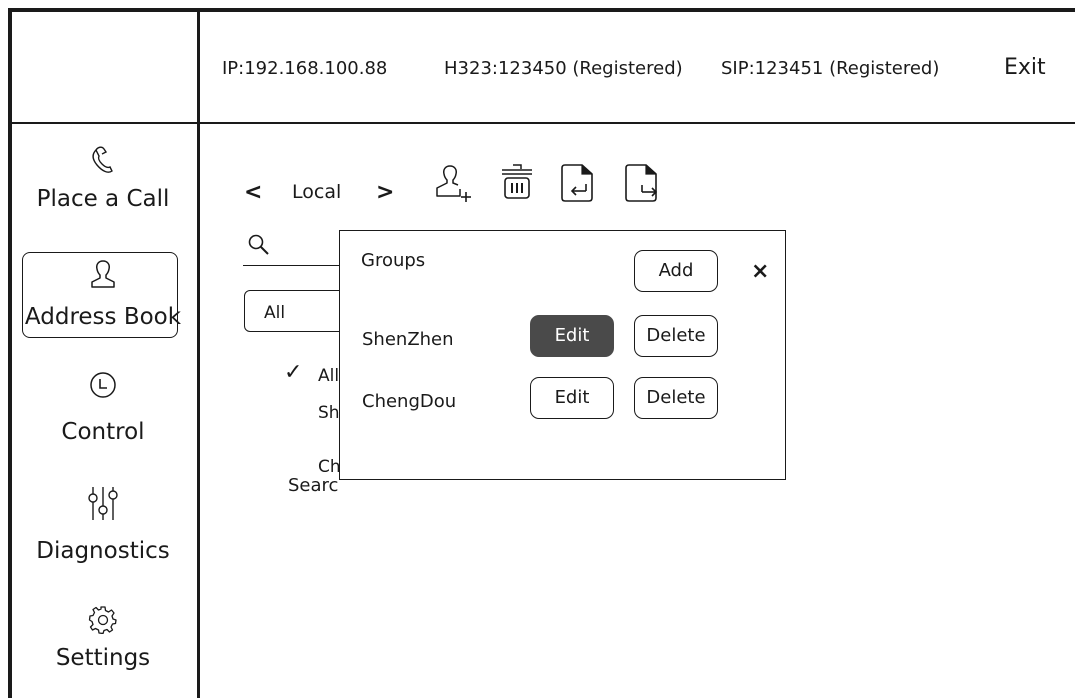 The height and width of the screenshot is (698, 1075). What do you see at coordinates (103, 432) in the screenshot?
I see `sidebar-item-label: Control` at bounding box center [103, 432].